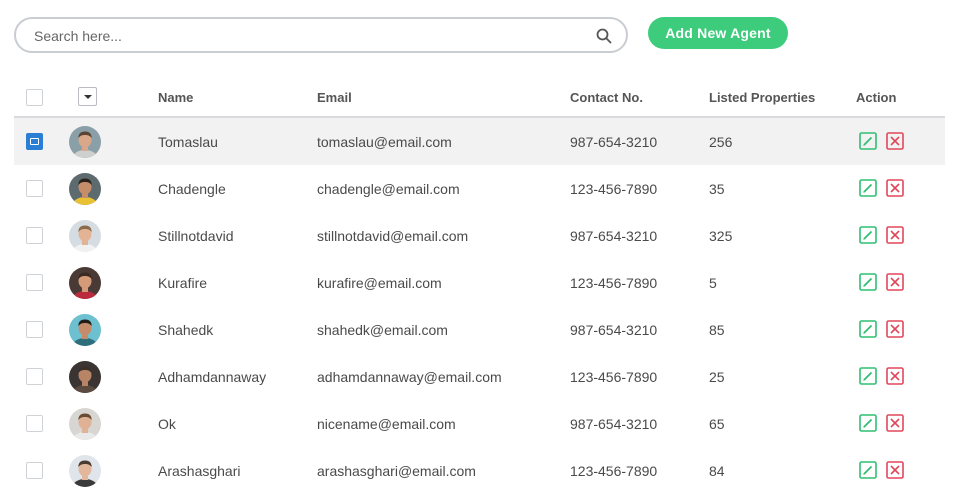 The width and height of the screenshot is (960, 492). I want to click on search-icon, so click(604, 36).